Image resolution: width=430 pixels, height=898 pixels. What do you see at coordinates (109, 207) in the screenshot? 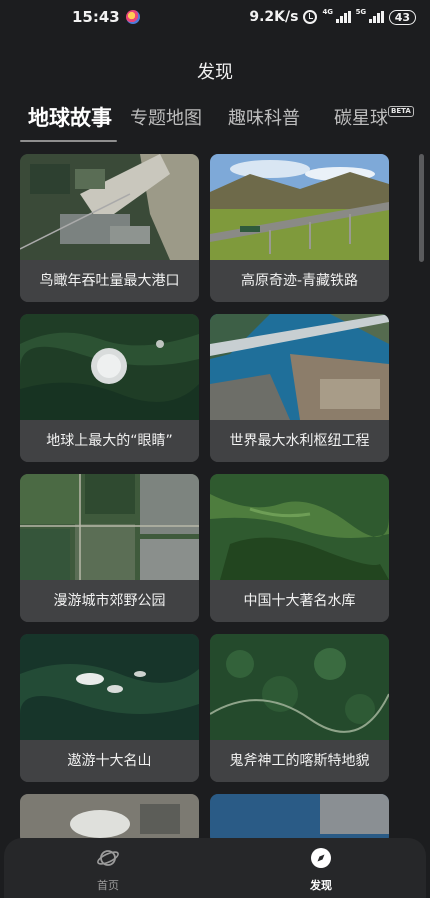
I see `port-satellite-image` at bounding box center [109, 207].